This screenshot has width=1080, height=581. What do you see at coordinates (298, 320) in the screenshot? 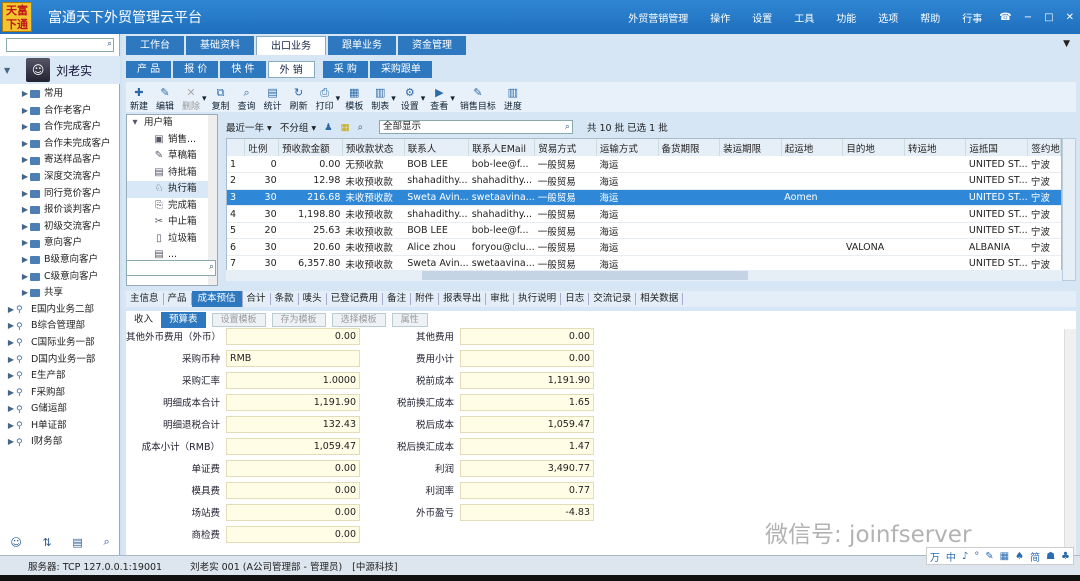
I see `template-button: 存为模板` at bounding box center [298, 320].